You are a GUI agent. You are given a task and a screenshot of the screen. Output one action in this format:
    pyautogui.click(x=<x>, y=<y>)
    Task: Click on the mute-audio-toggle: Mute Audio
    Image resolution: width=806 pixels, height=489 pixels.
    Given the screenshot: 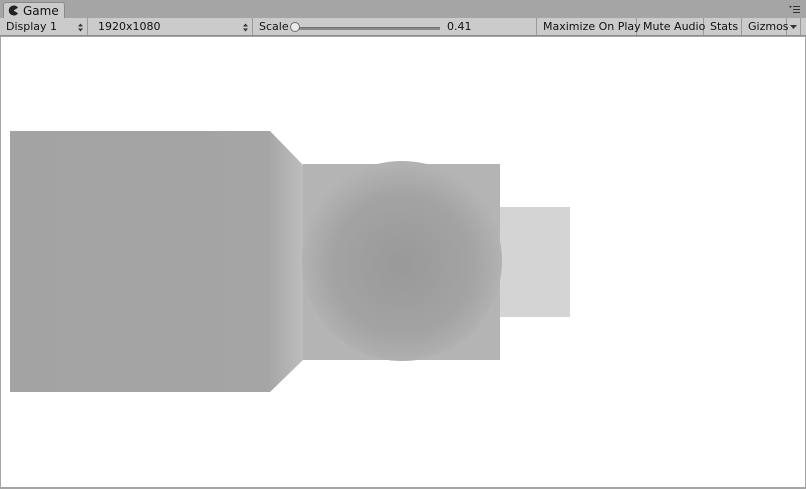 What is the action you would take?
    pyautogui.click(x=671, y=26)
    